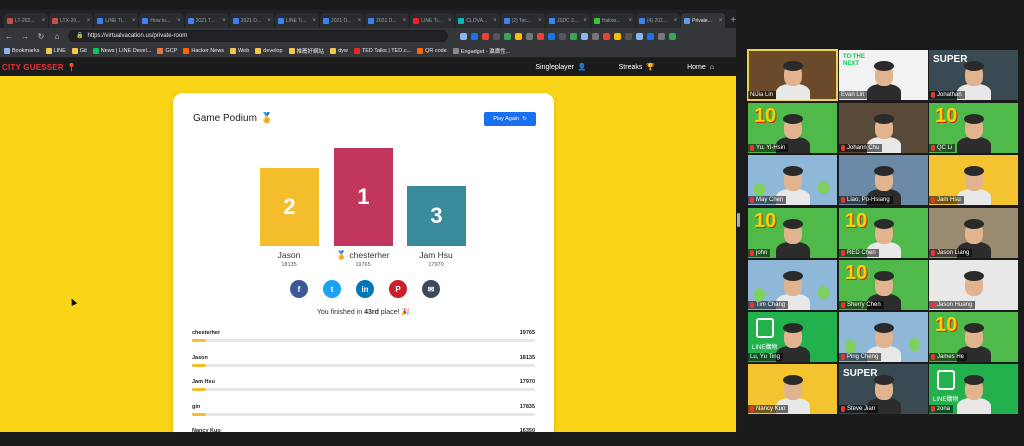 The image size is (1024, 446). I want to click on share-linkedin-button: in, so click(365, 289).